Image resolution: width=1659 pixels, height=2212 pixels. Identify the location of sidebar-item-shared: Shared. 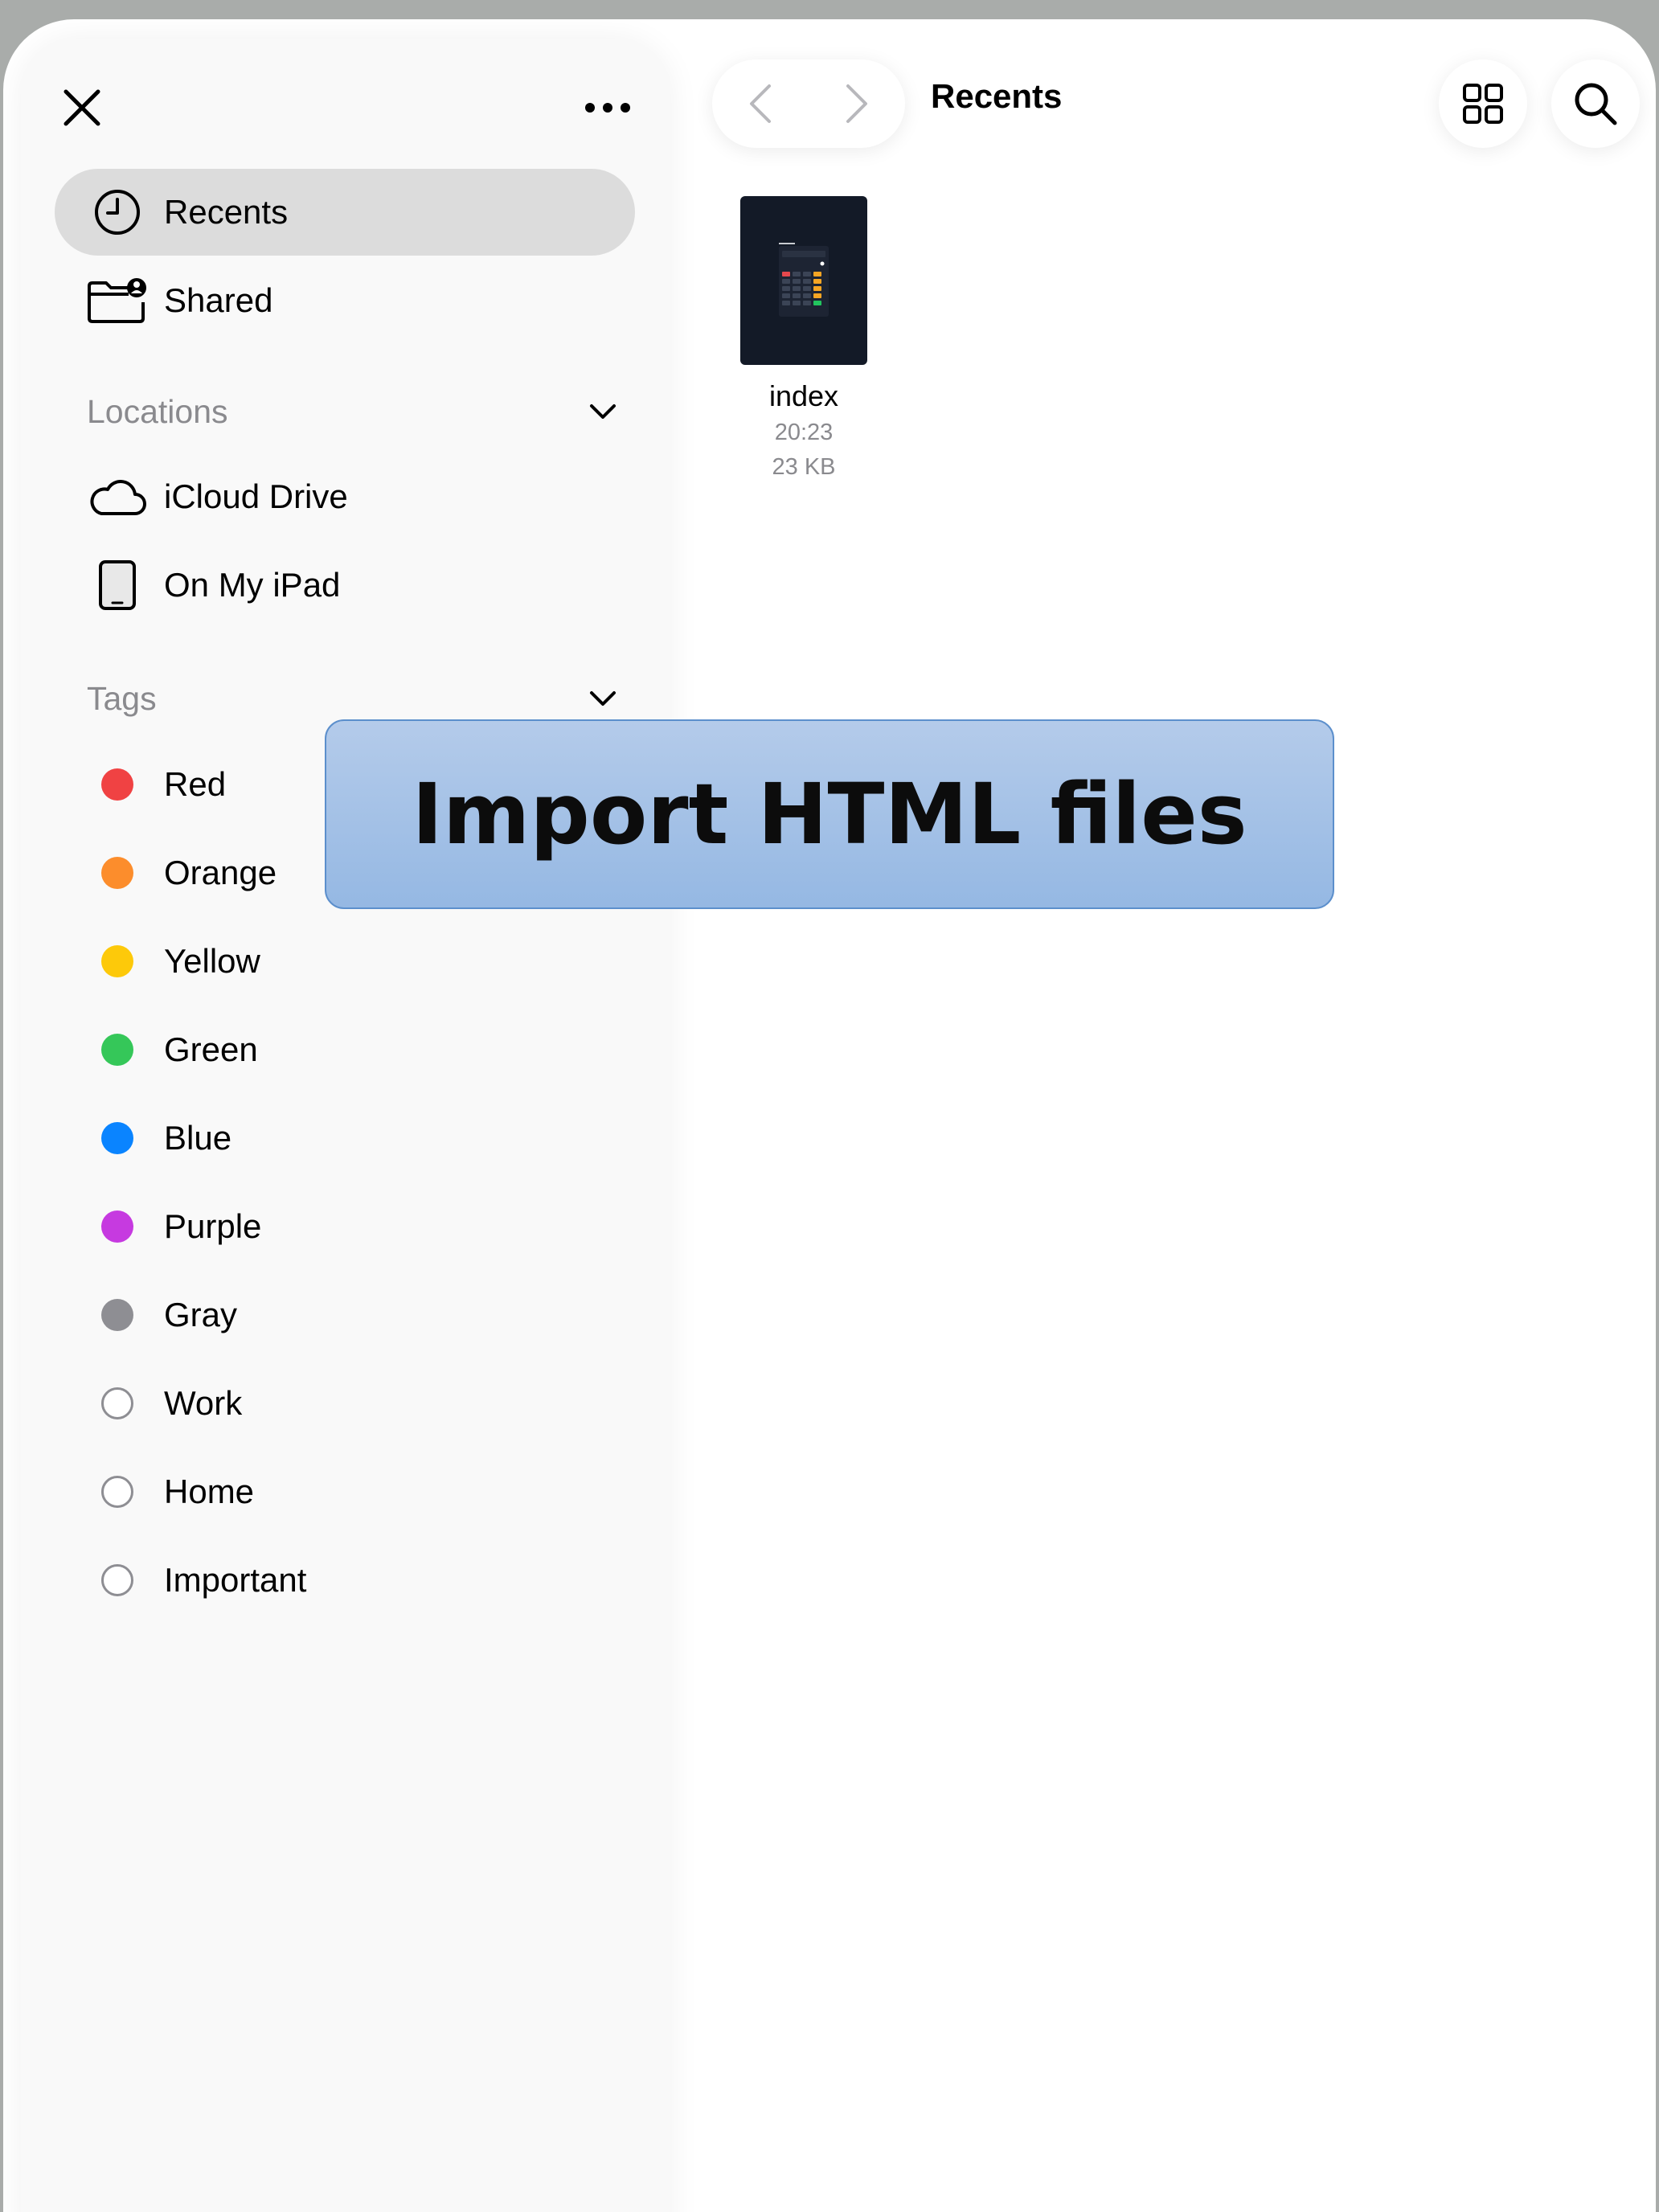
(345, 300).